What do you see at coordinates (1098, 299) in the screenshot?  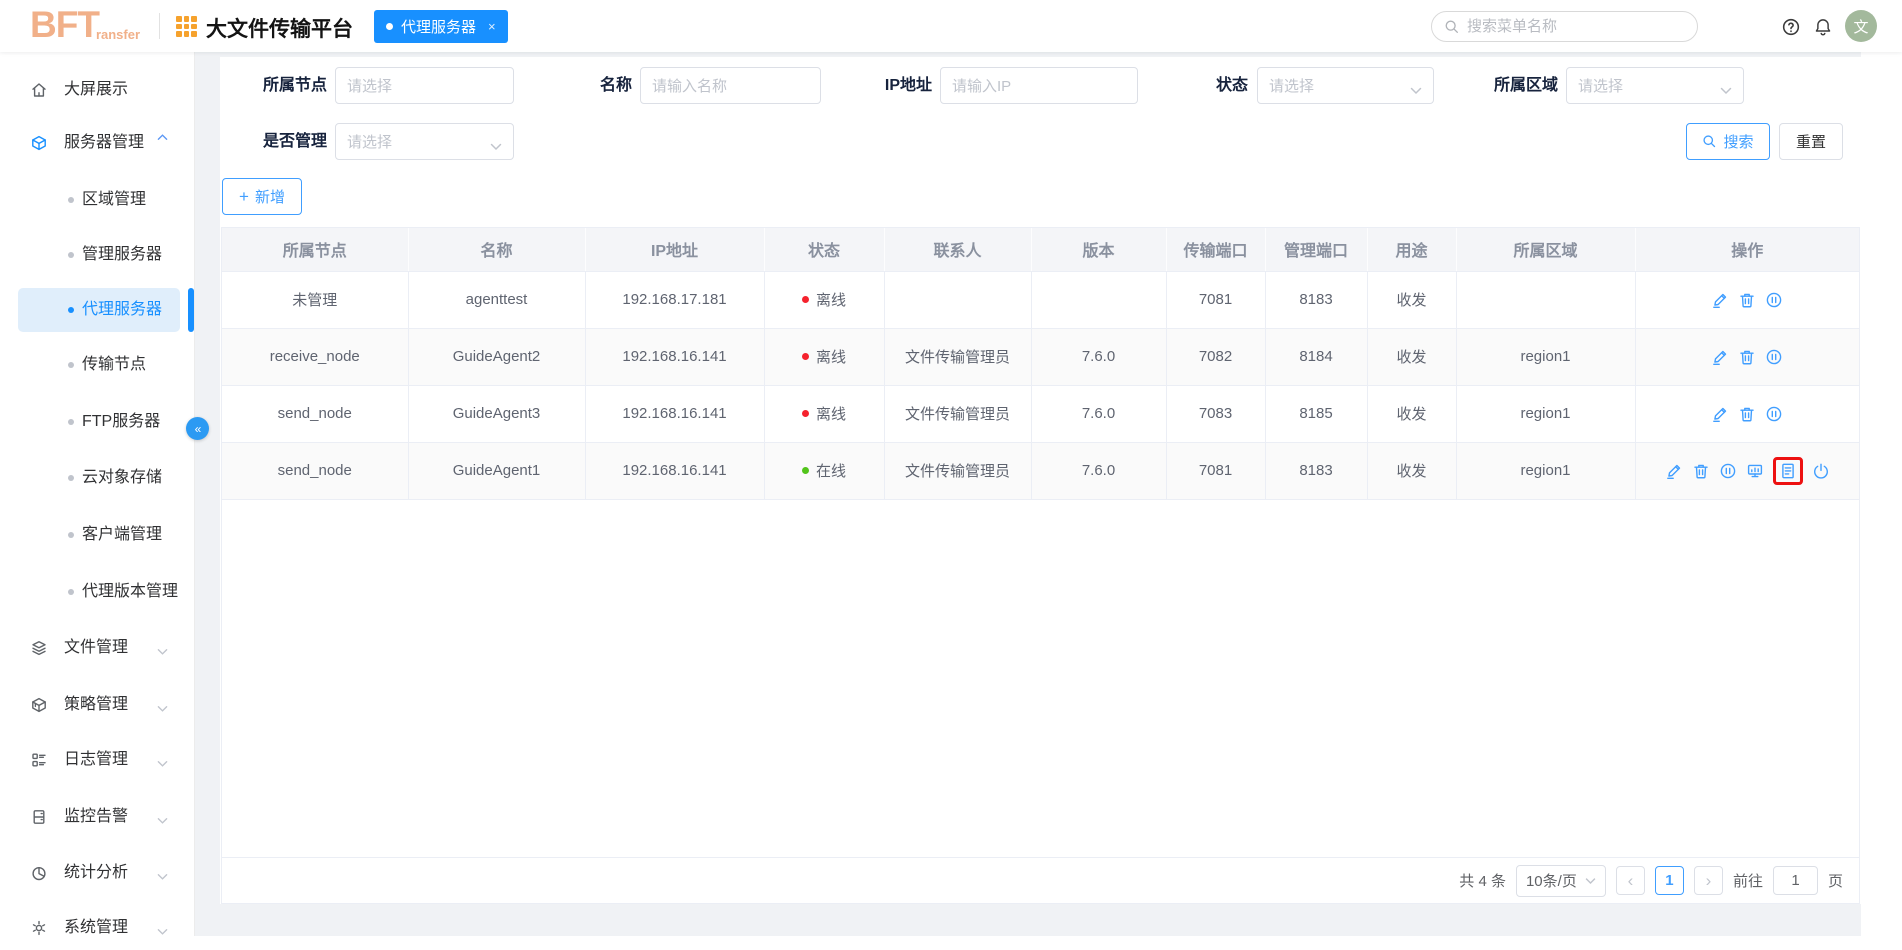 I see `cell-version` at bounding box center [1098, 299].